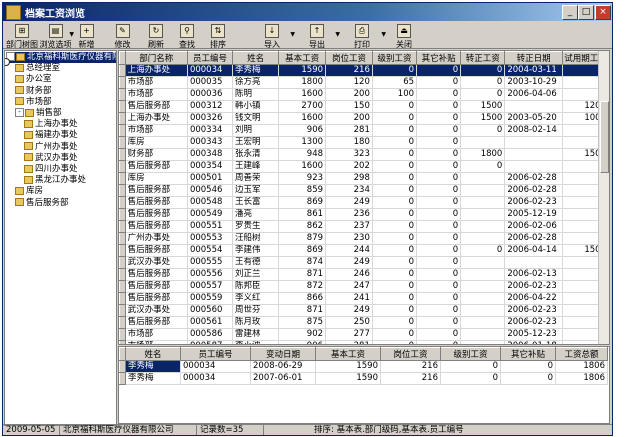 The width and height of the screenshot is (625, 437). I want to click on tree-node: 广州办事处, so click(51, 147).